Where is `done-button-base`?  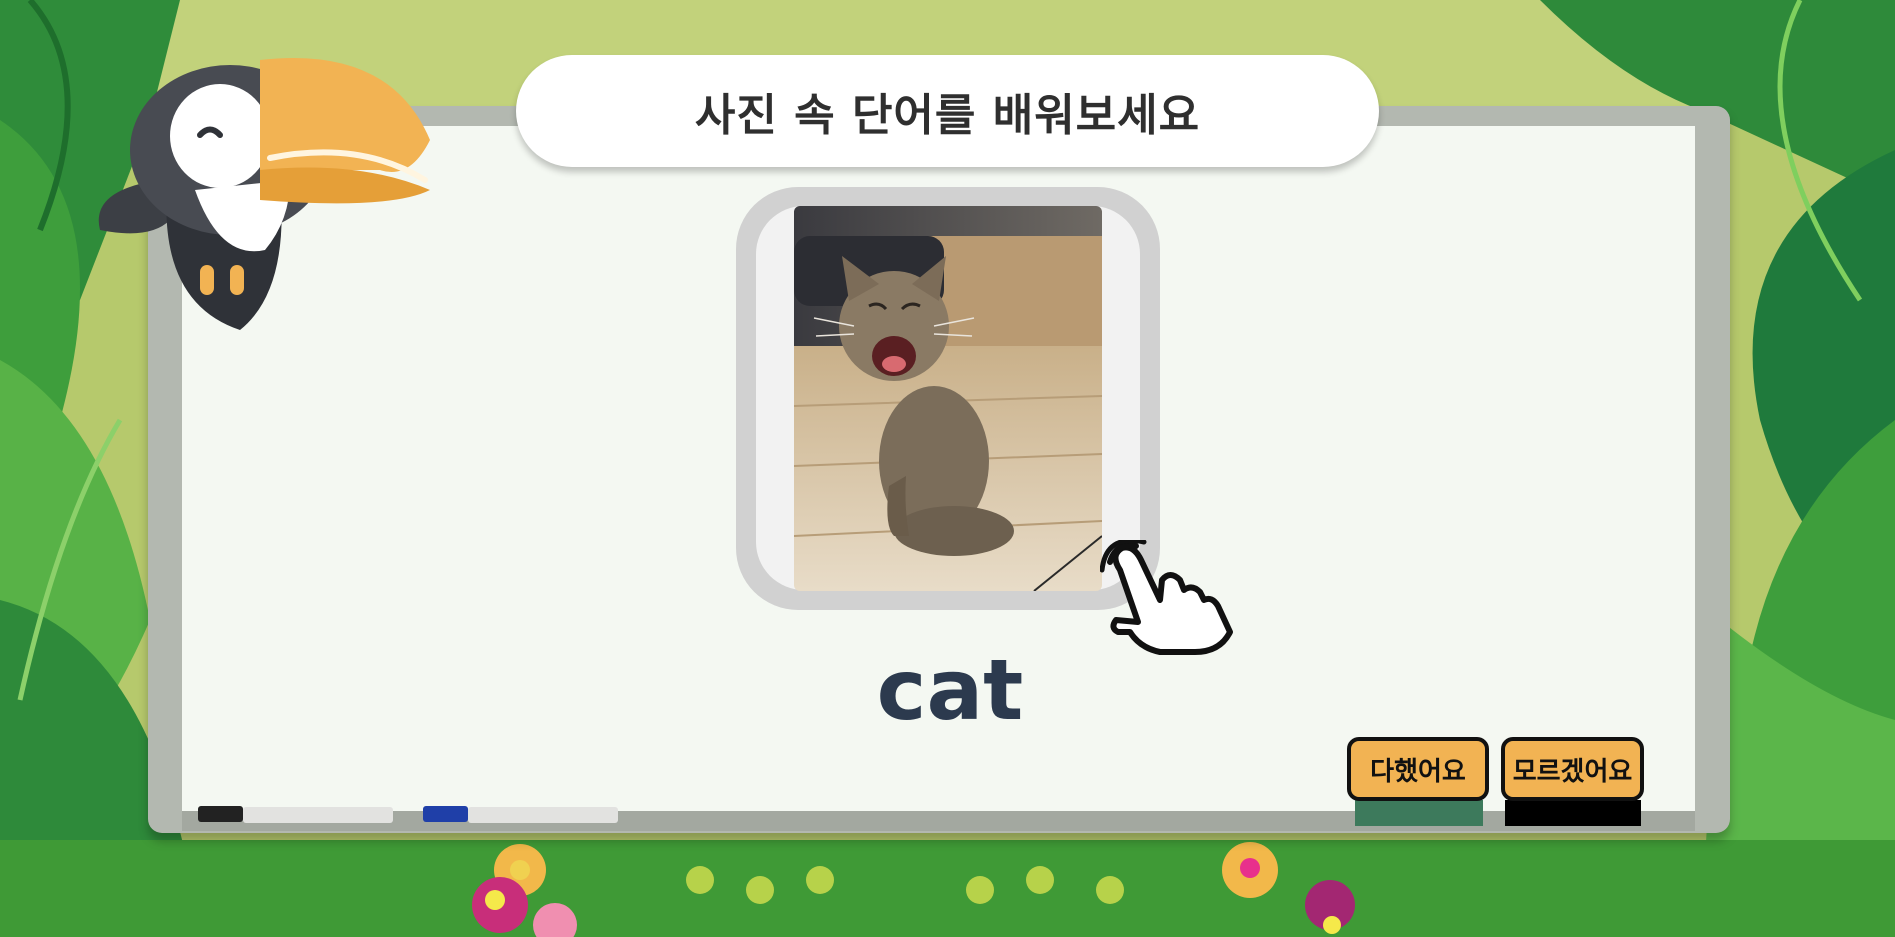
done-button-base is located at coordinates (1419, 813).